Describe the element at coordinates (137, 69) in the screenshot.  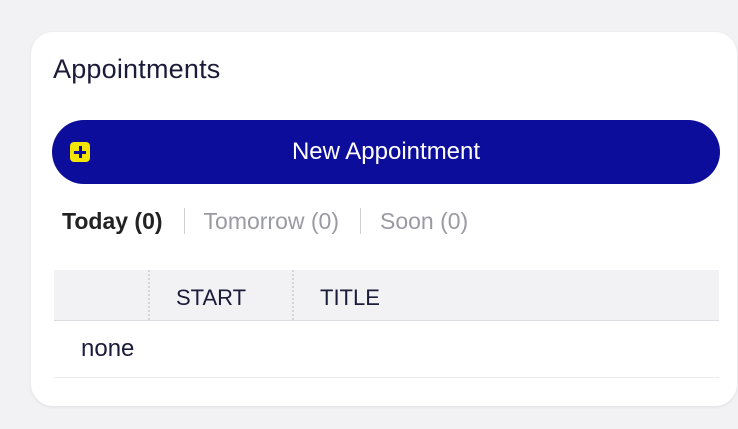
I see `widget-title: Appointments` at that location.